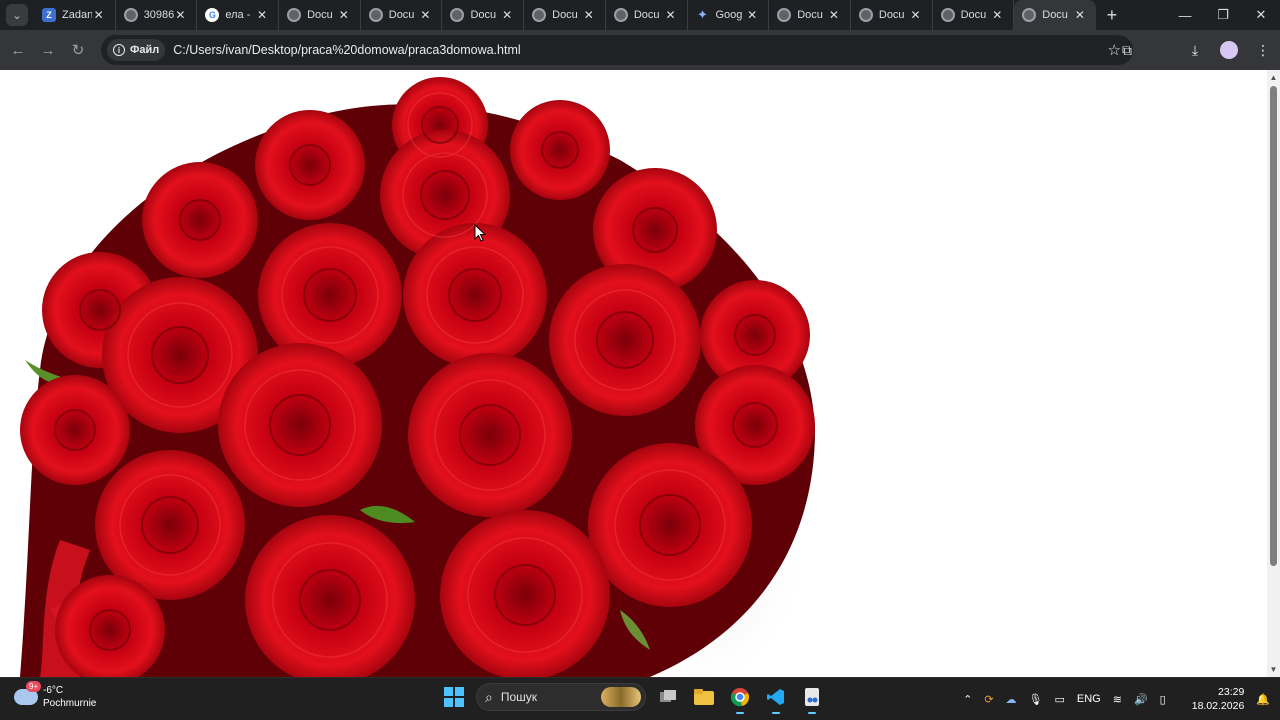 The height and width of the screenshot is (720, 1280). I want to click on weather-temperature: -6°C, so click(53, 690).